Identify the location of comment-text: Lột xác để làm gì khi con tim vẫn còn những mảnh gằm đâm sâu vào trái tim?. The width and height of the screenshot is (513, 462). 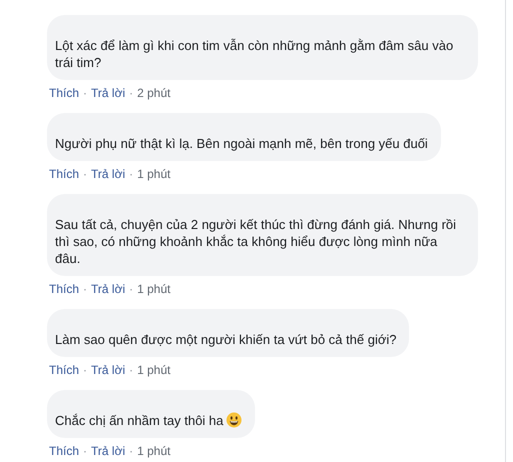
(254, 54).